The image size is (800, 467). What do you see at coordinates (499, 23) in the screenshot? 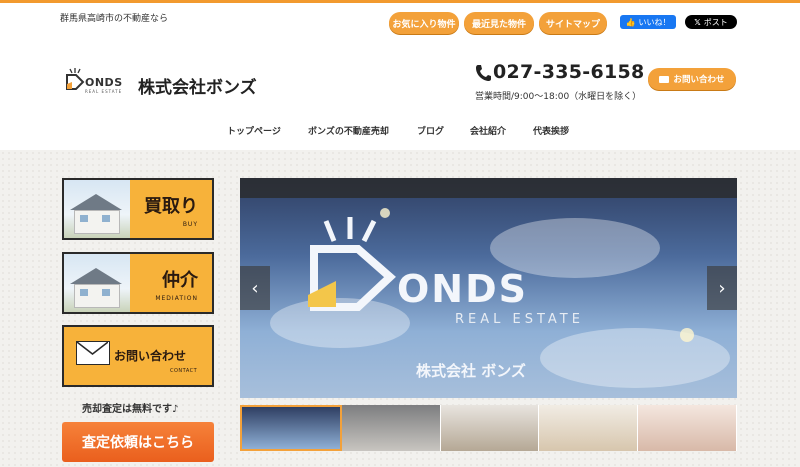
I see `recently-viewed-button: 最近見た物件` at bounding box center [499, 23].